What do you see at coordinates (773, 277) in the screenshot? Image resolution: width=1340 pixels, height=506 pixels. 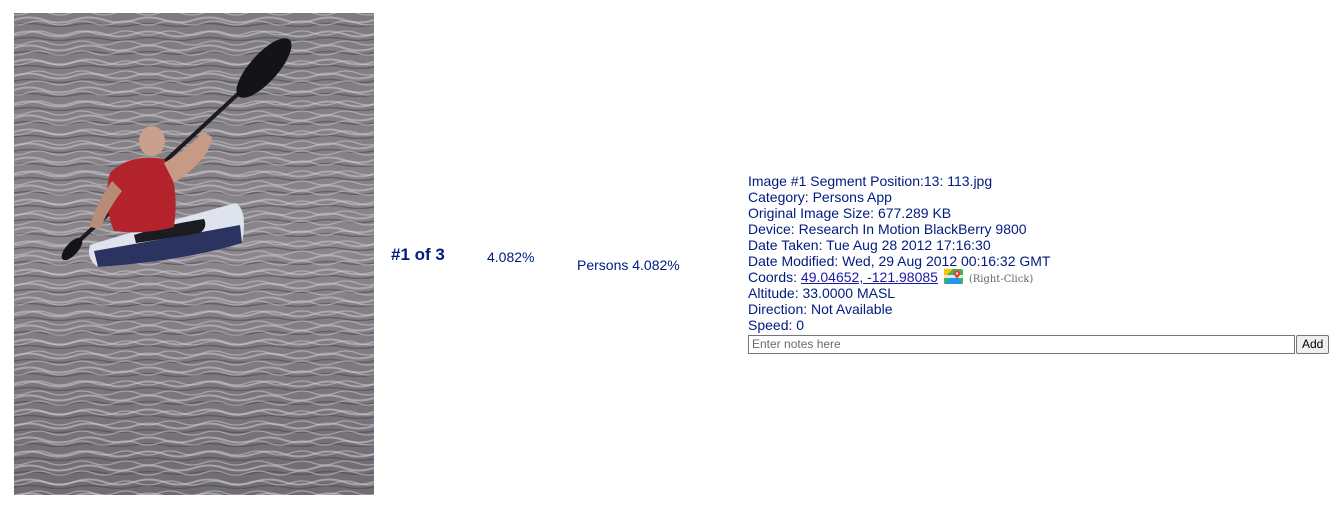 I see `coords-label: Coords:` at bounding box center [773, 277].